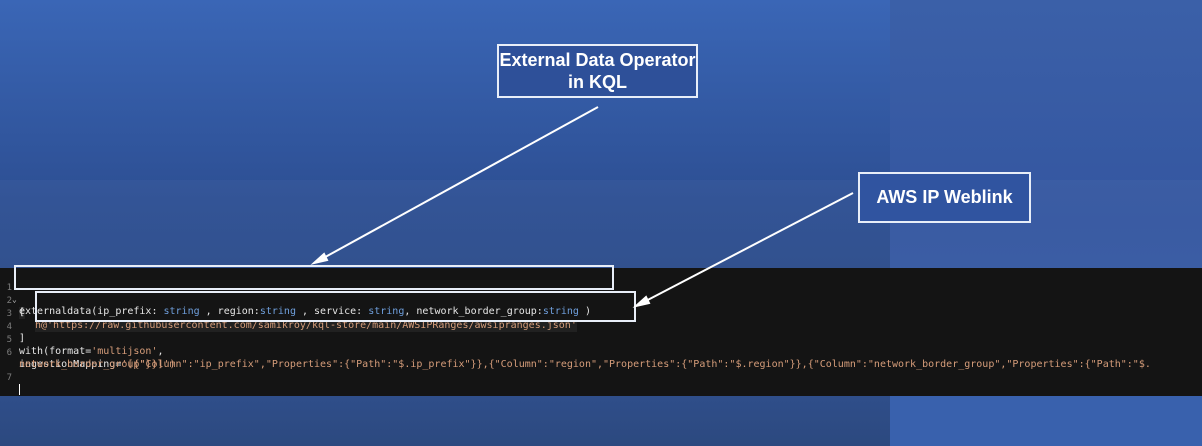  Describe the element at coordinates (746, 248) in the screenshot. I see `arrow-to-weblink` at that location.